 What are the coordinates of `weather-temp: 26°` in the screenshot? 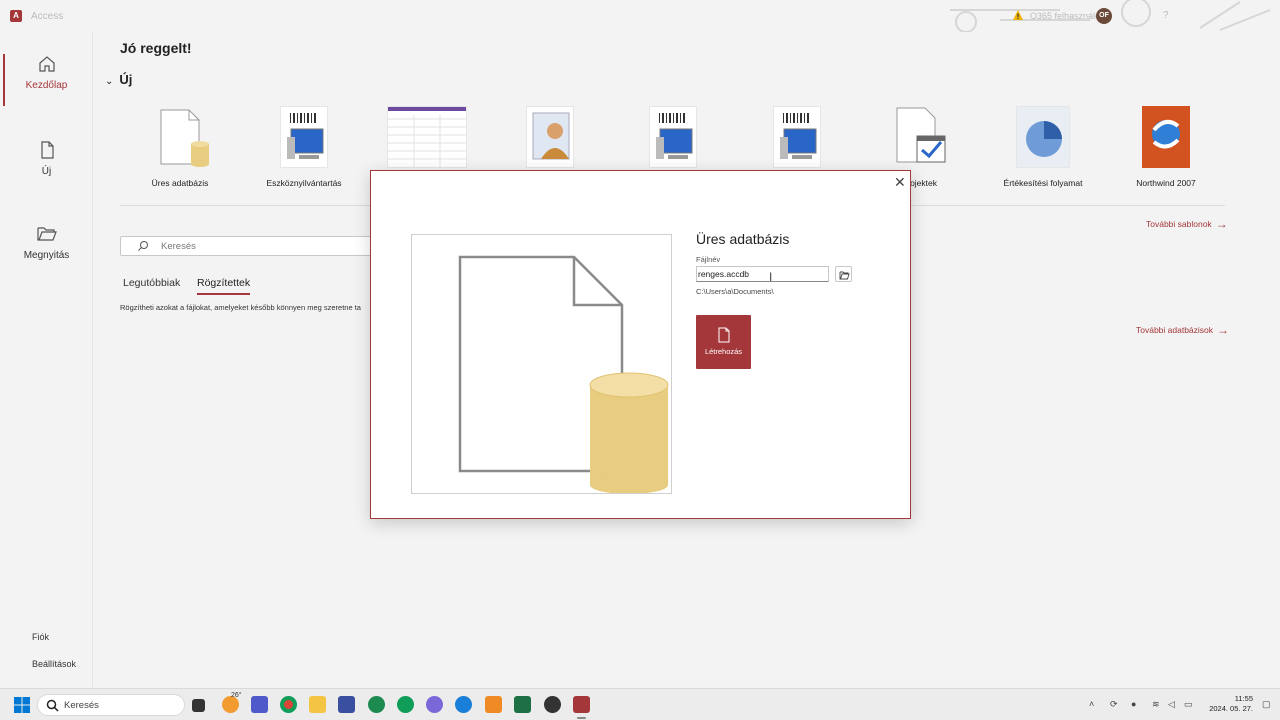 It's located at (236, 695).